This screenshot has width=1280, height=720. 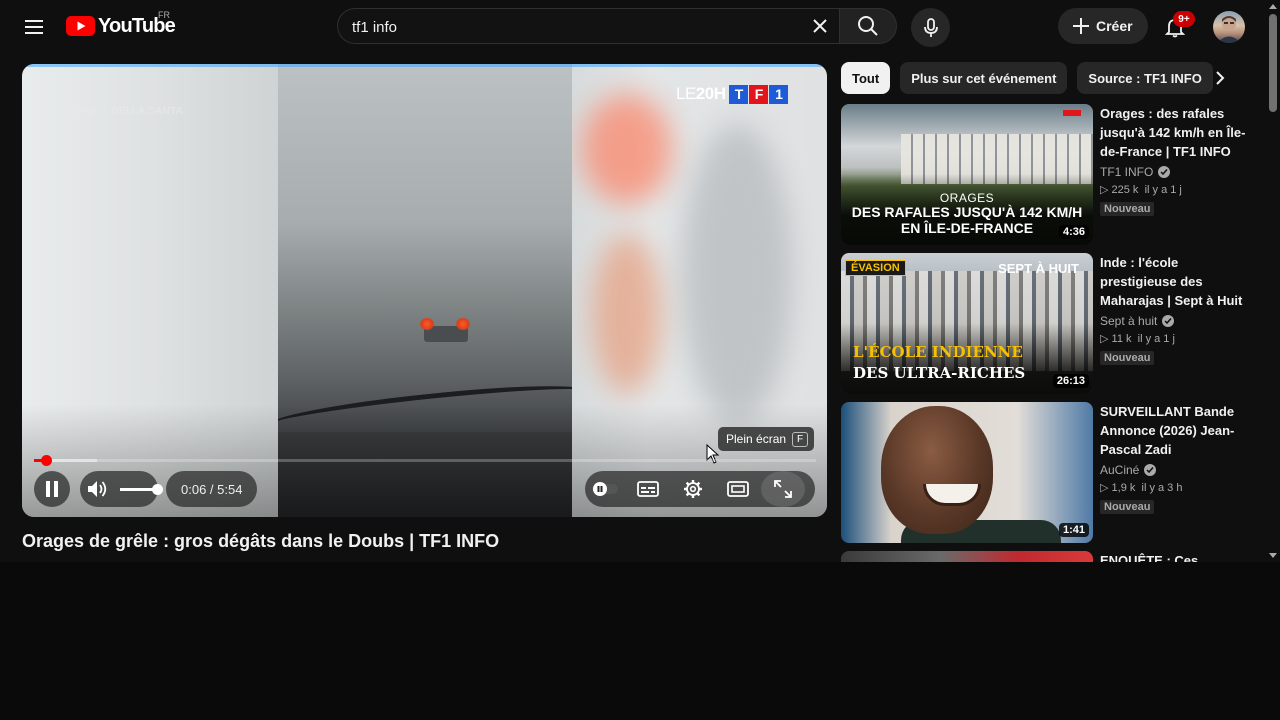 What do you see at coordinates (572, 27) in the screenshot?
I see `search-input` at bounding box center [572, 27].